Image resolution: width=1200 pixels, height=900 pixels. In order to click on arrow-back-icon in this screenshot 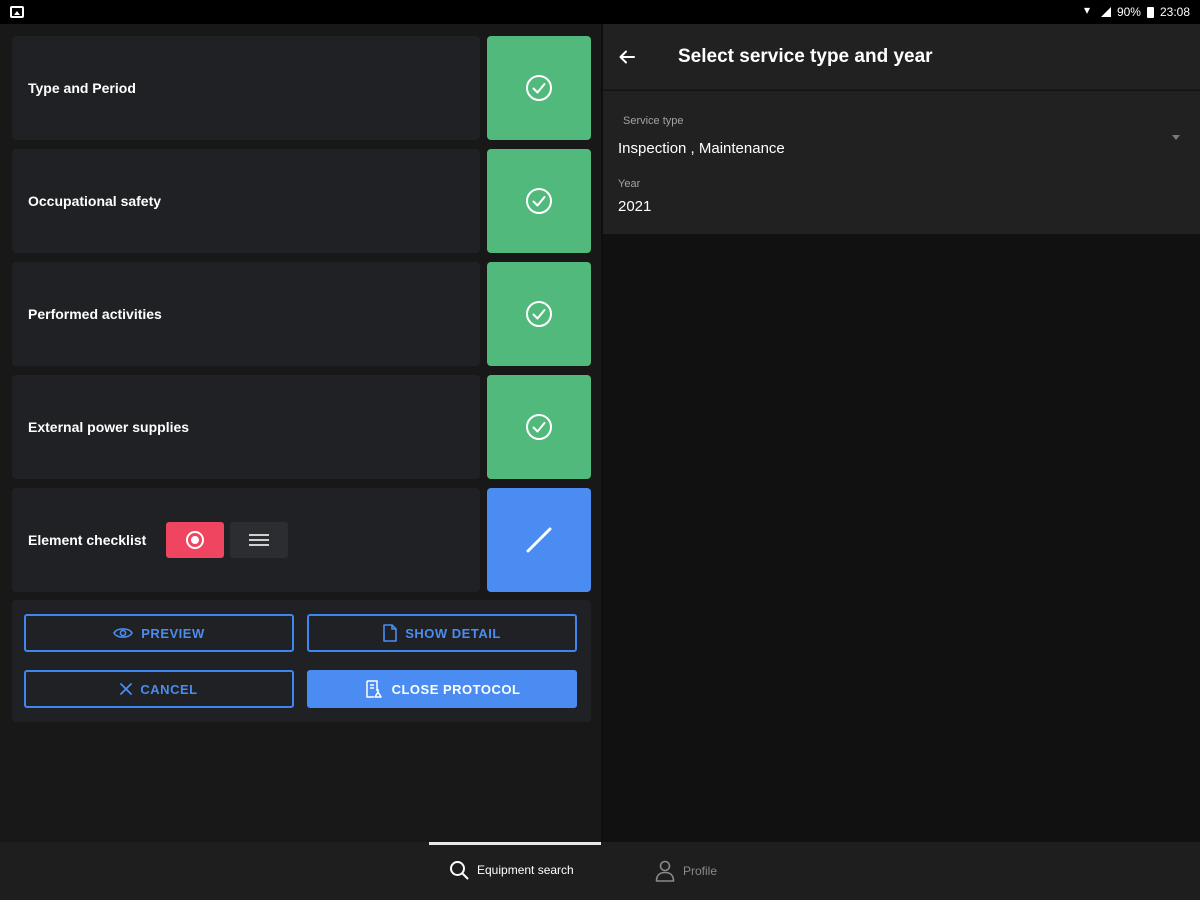, I will do `click(627, 56)`.